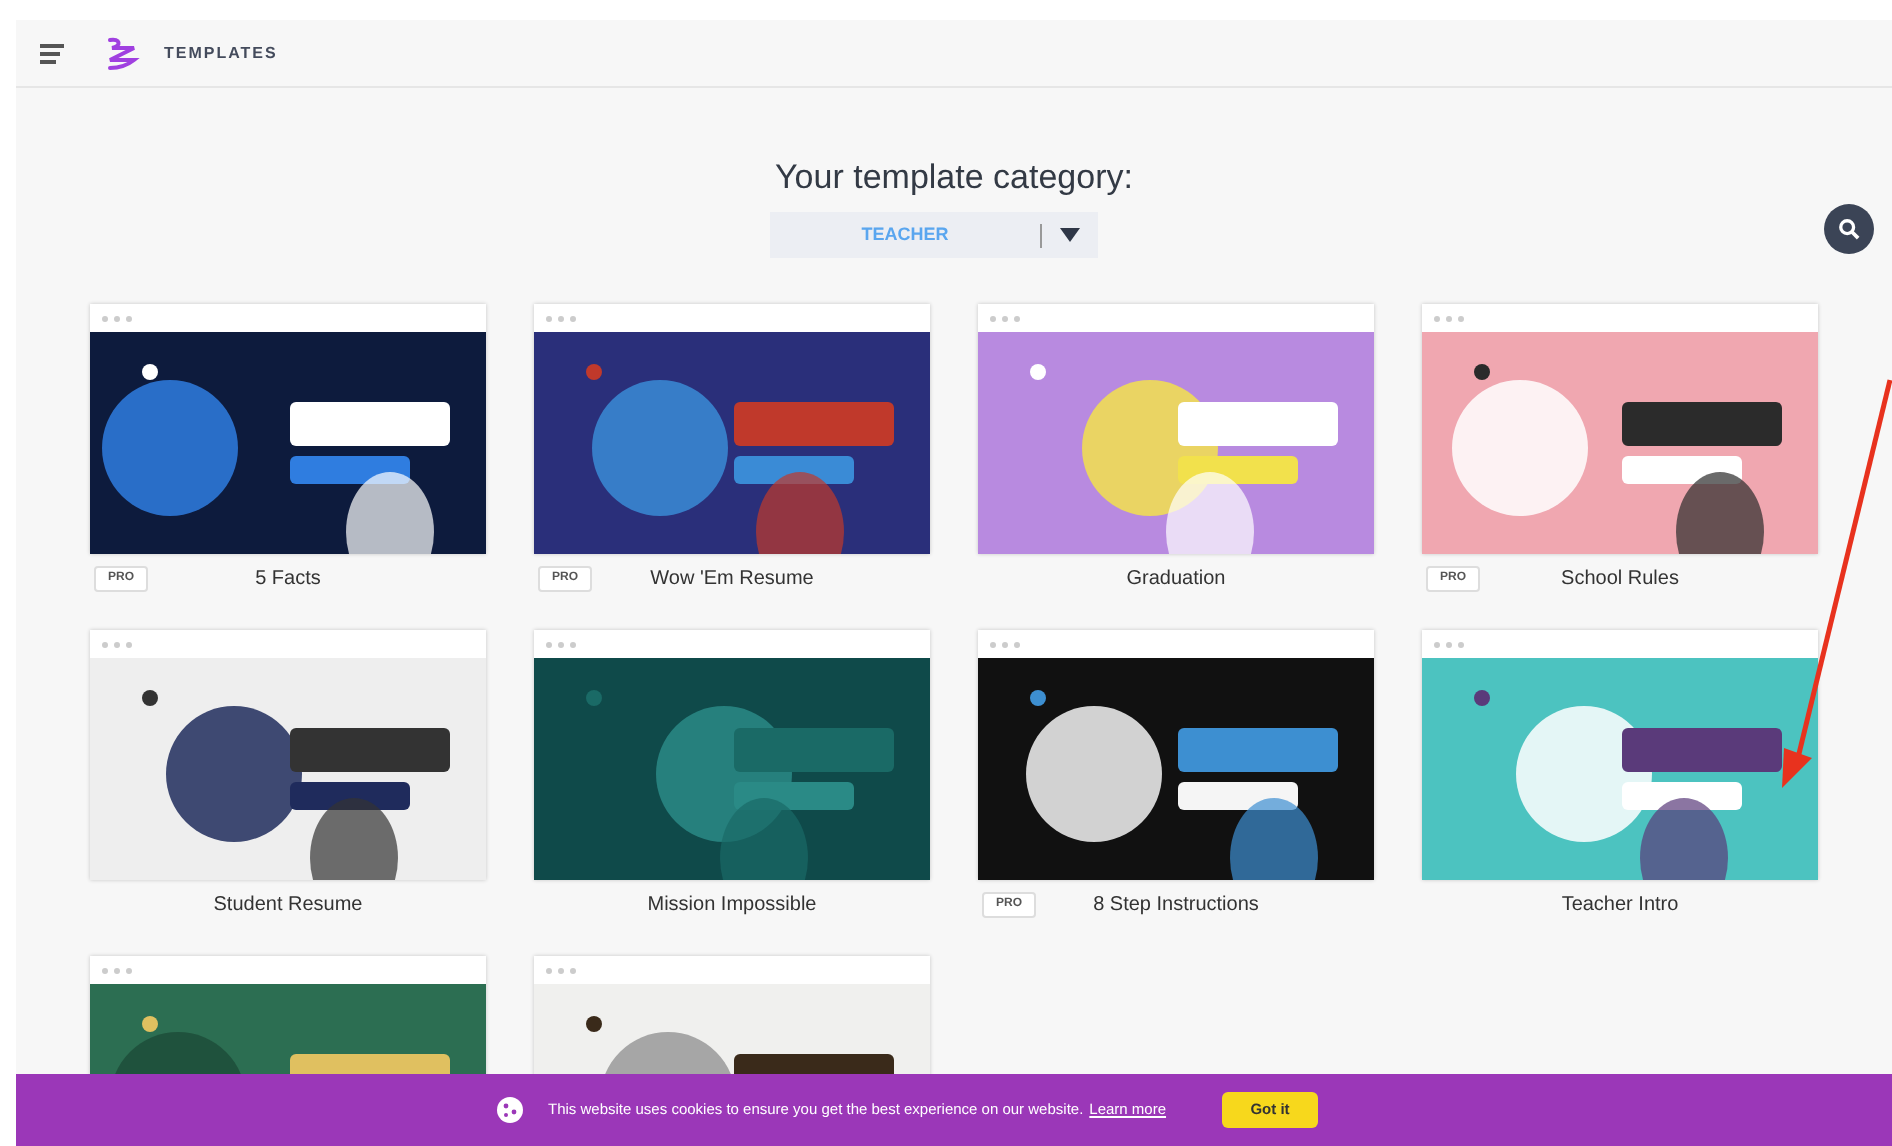  Describe the element at coordinates (732, 579) in the screenshot. I see `template-title: Wow 'Em Resume` at that location.